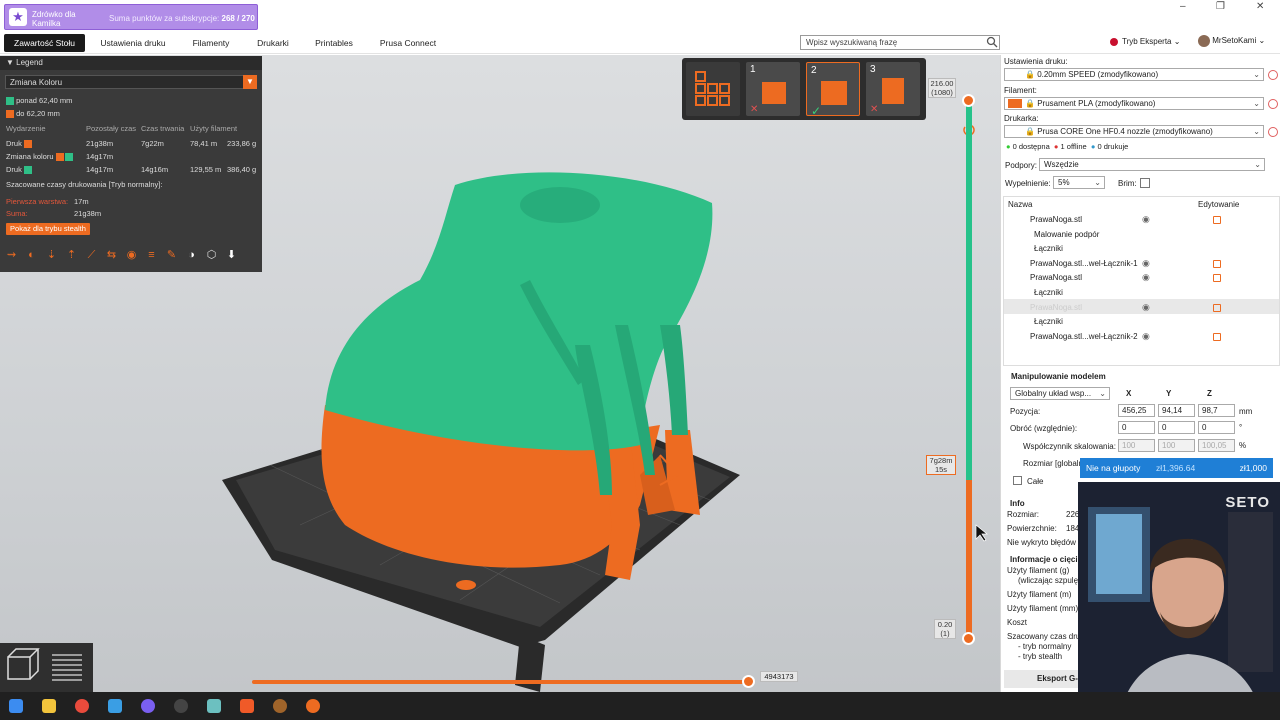  What do you see at coordinates (893, 89) in the screenshot?
I see `plate-3: 3 ✕` at bounding box center [893, 89].